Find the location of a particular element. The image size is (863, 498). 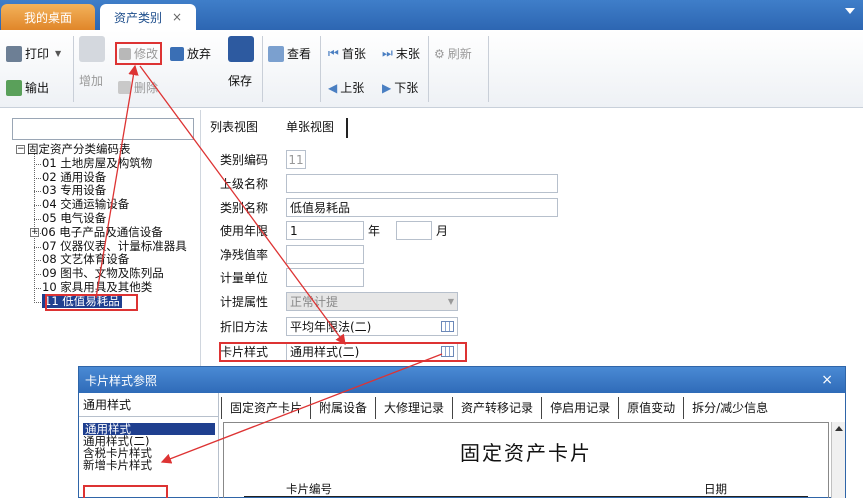

panel-divider is located at coordinates (200, 240).